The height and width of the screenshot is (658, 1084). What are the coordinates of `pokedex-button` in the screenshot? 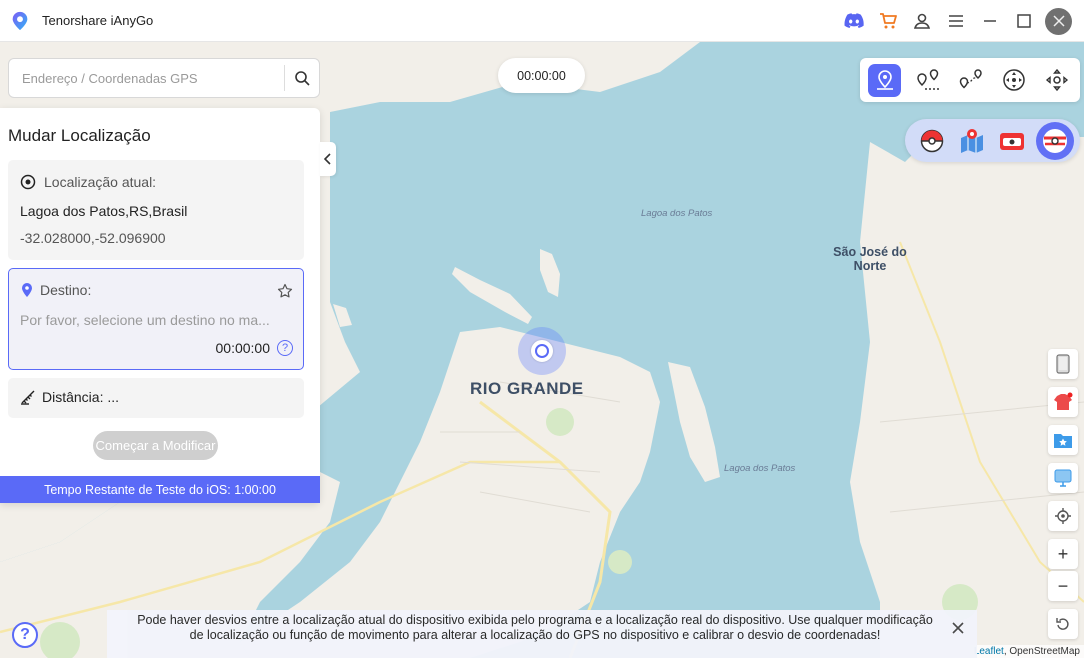 It's located at (1011, 140).